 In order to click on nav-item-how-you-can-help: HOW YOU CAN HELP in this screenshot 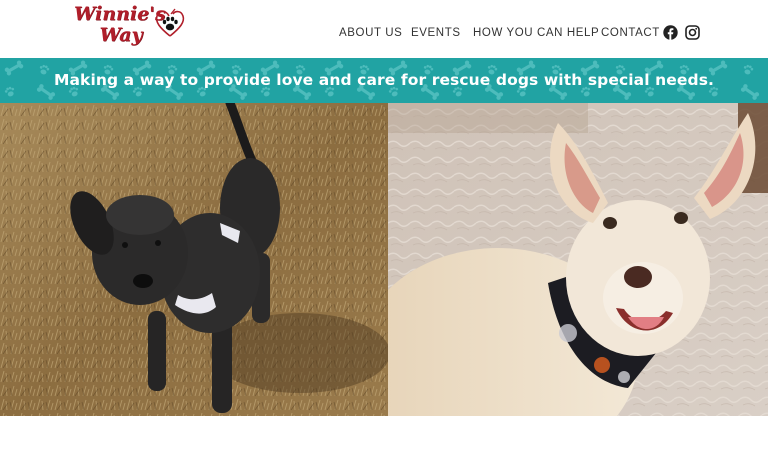, I will do `click(536, 33)`.